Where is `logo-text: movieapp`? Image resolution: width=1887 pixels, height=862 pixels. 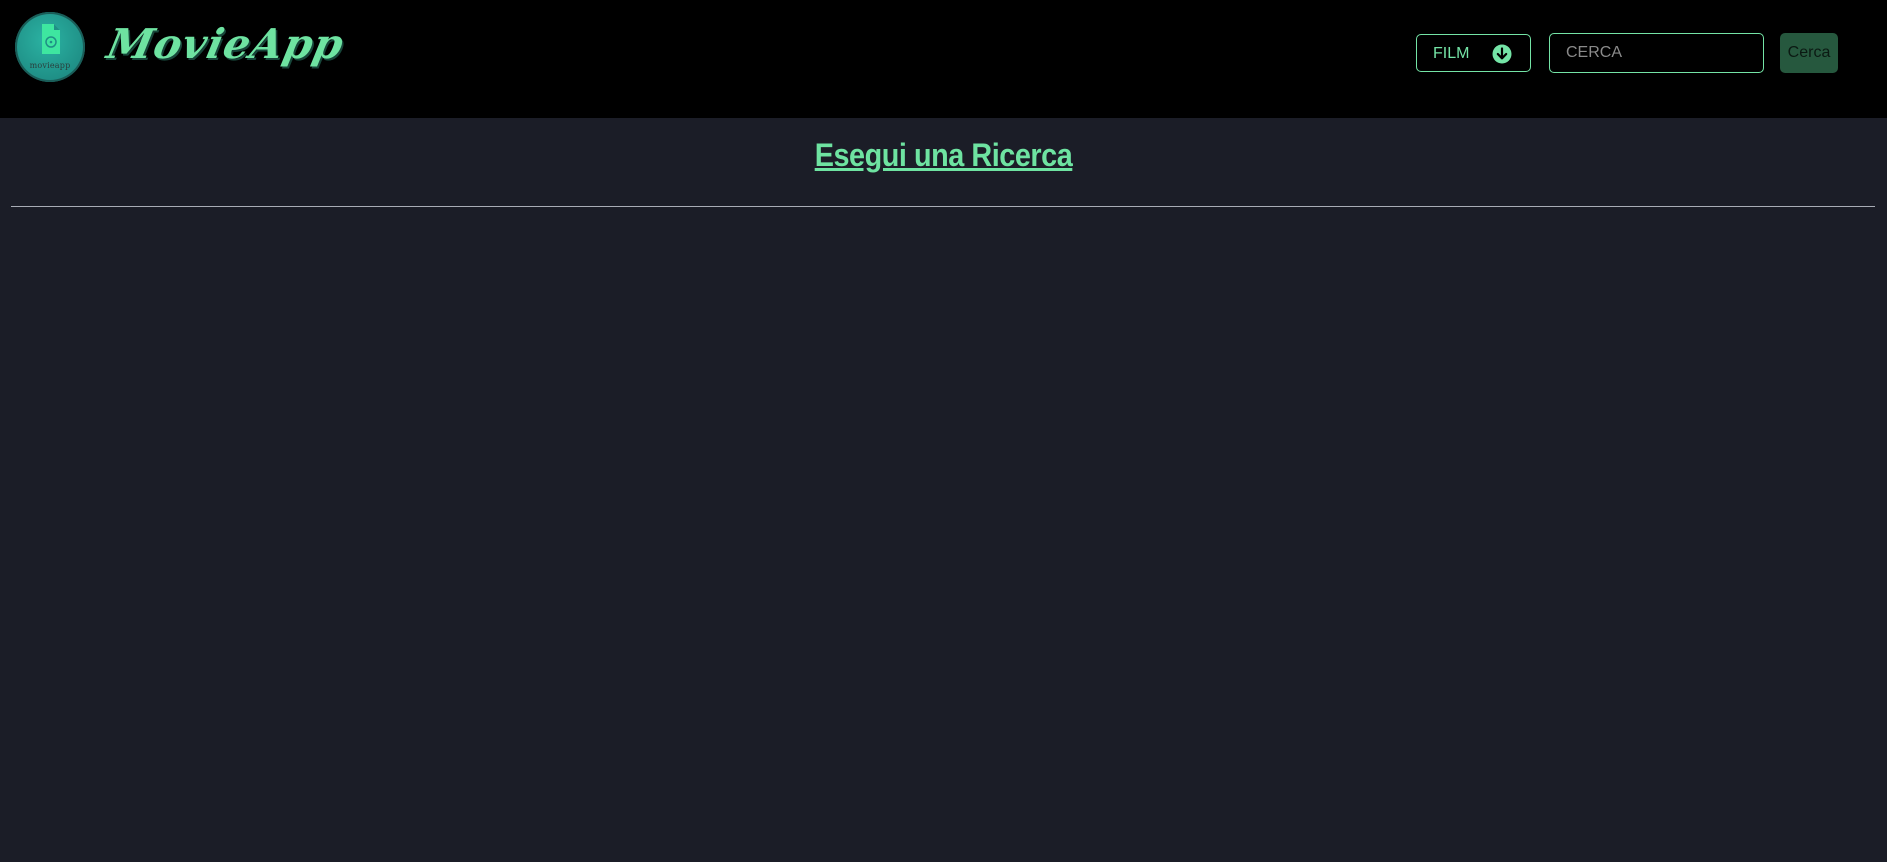 logo-text: movieapp is located at coordinates (50, 65).